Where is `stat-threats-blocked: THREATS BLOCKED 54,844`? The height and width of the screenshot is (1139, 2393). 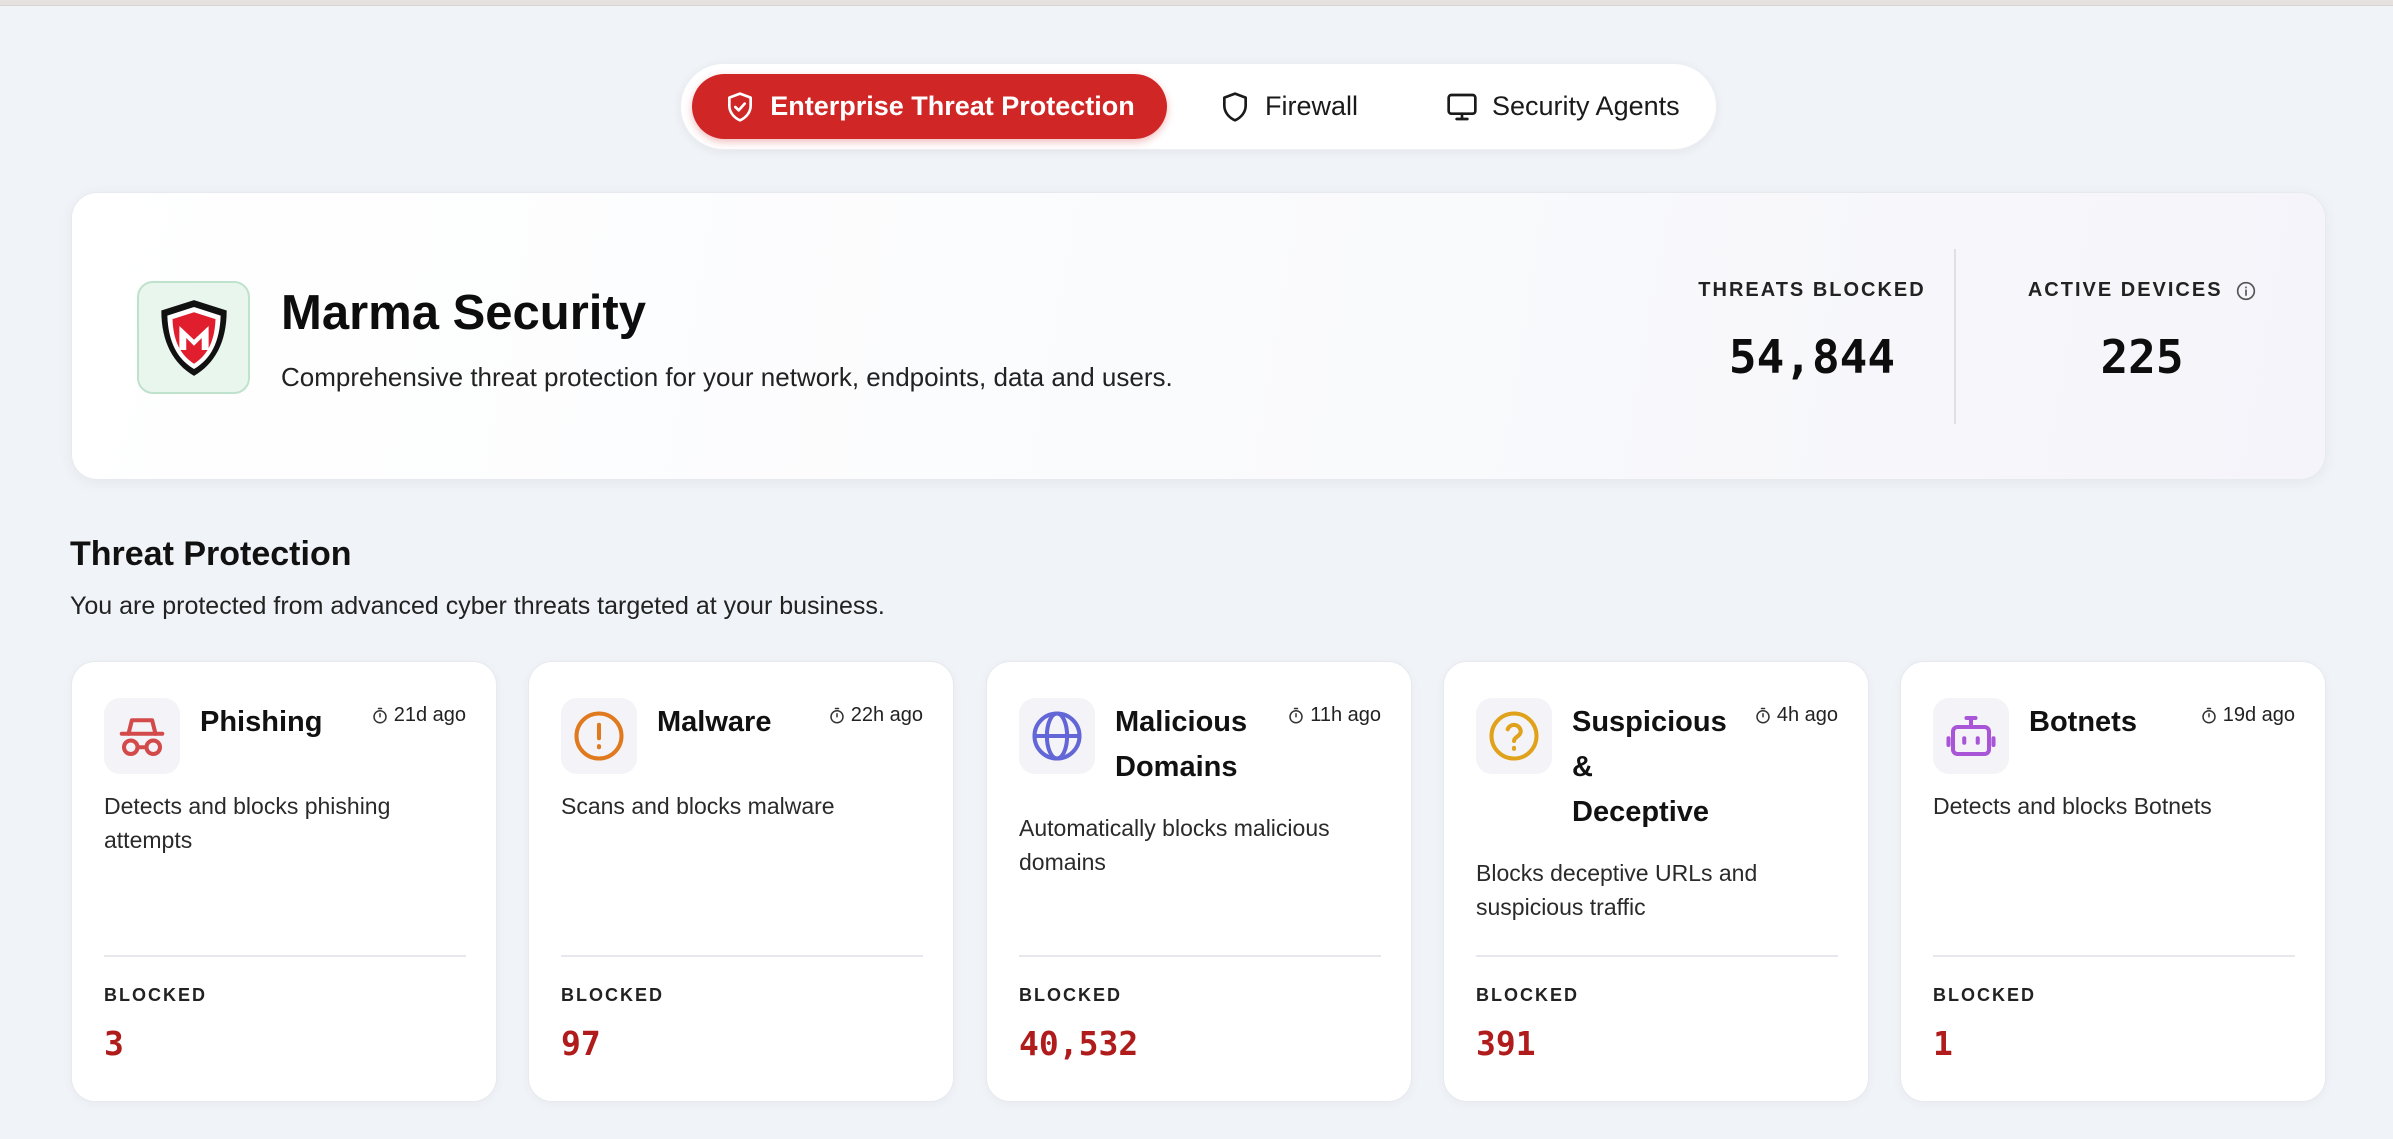
stat-threats-blocked: THREATS BLOCKED 54,844 is located at coordinates (1812, 331).